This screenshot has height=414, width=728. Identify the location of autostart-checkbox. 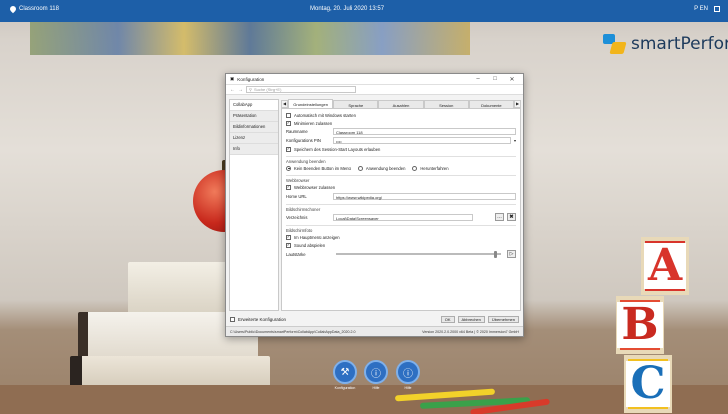
(288, 115).